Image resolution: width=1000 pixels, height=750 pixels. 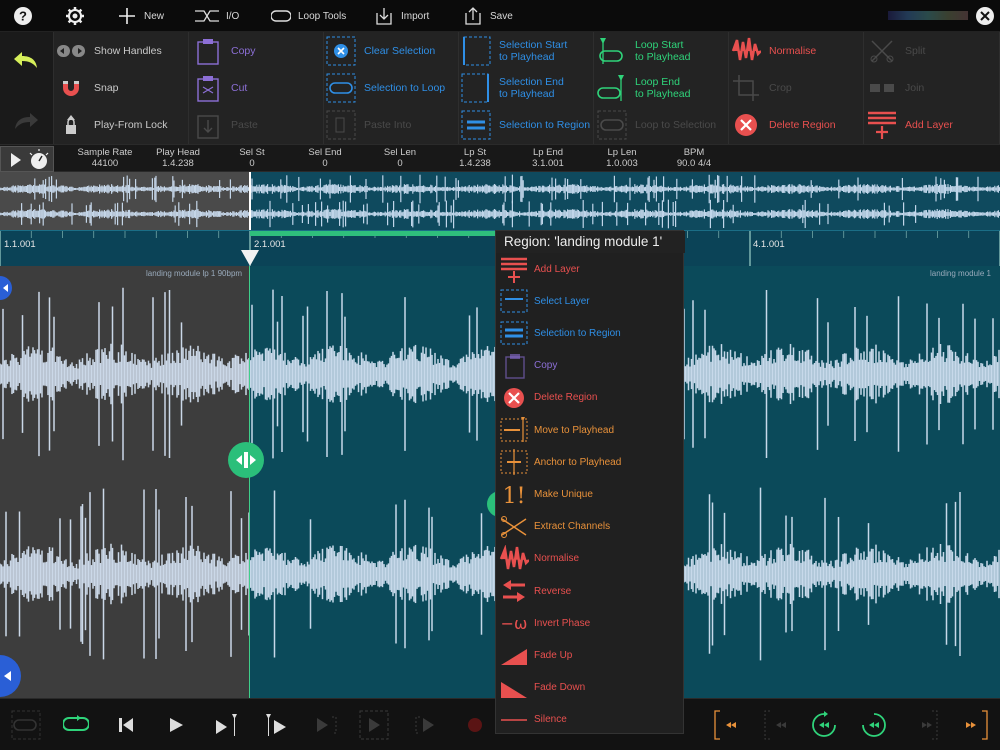 I want to click on play-from-loop-start-button, so click(x=276, y=725).